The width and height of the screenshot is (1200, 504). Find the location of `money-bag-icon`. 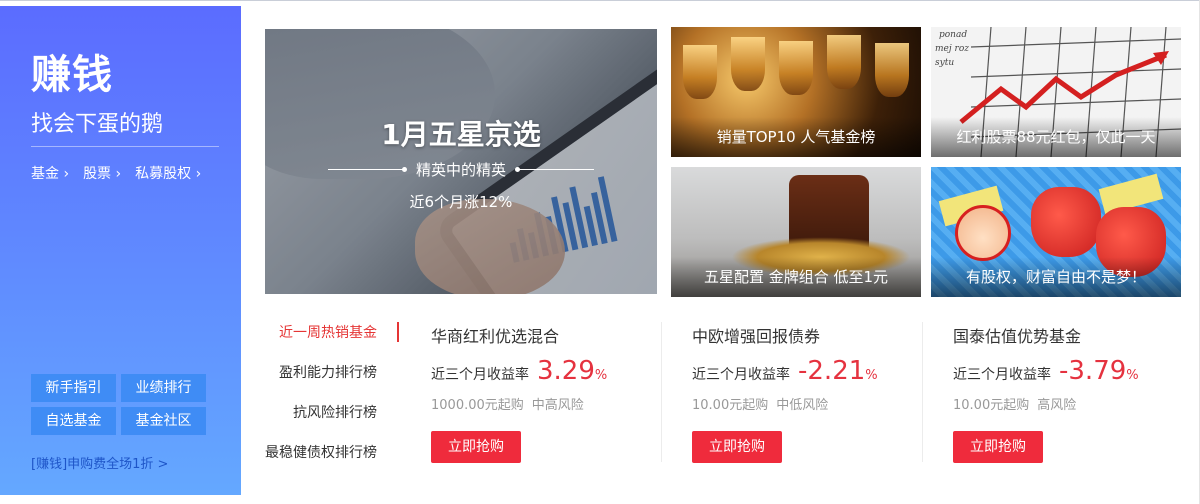

money-bag-icon is located at coordinates (1066, 222).